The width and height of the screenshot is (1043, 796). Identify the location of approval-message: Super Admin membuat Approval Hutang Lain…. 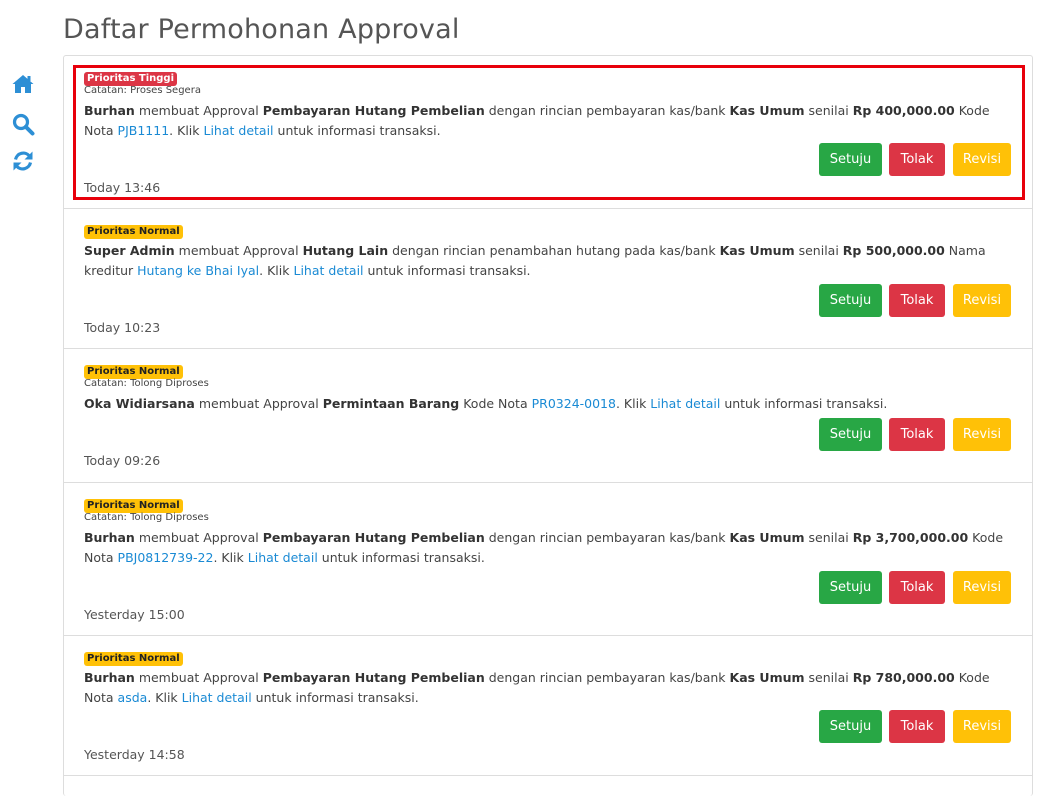
(535, 260).